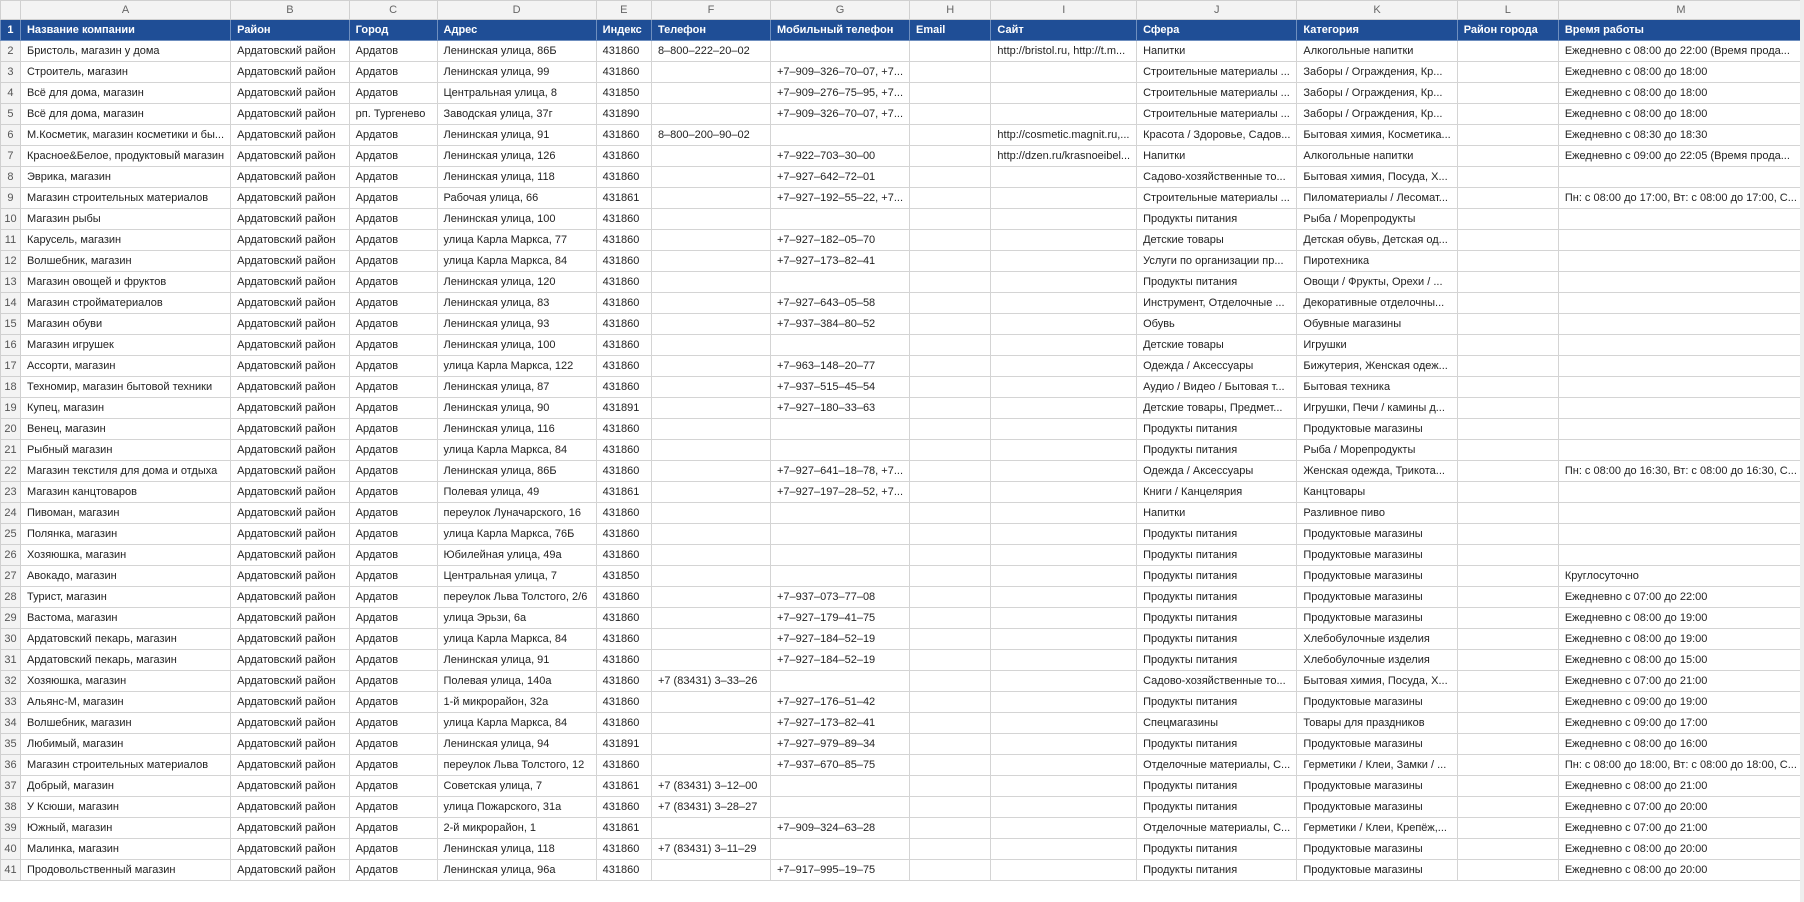 The width and height of the screenshot is (1804, 902). What do you see at coordinates (950, 30) in the screenshot?
I see `header-cell: Email` at bounding box center [950, 30].